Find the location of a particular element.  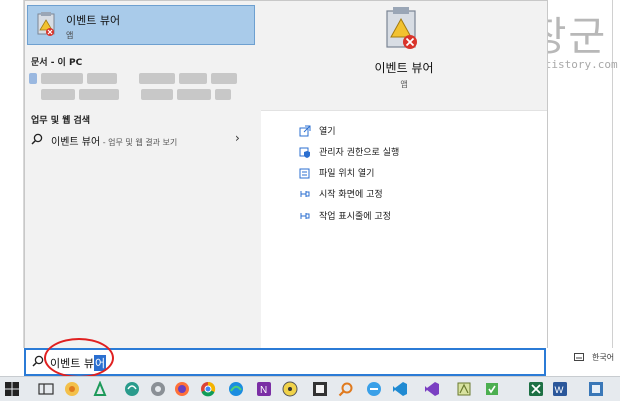

action-label: 파일 위치 열기 is located at coordinates (347, 174).